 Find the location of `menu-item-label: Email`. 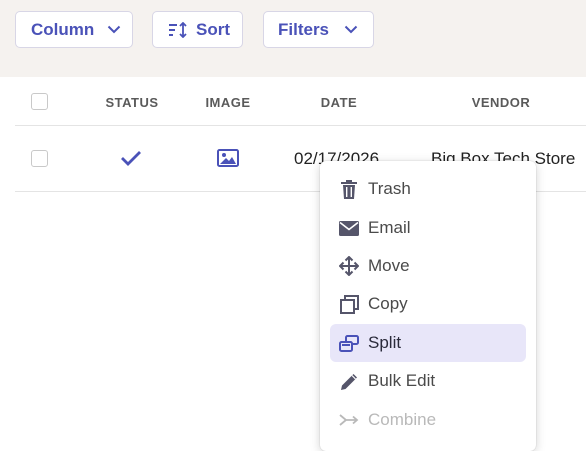

menu-item-label: Email is located at coordinates (389, 227).